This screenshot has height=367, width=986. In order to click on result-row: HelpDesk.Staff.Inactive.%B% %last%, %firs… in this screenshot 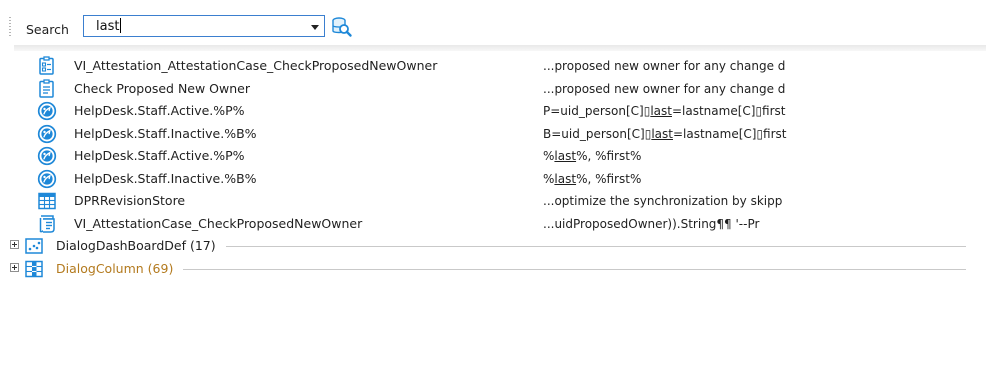, I will do `click(493, 179)`.